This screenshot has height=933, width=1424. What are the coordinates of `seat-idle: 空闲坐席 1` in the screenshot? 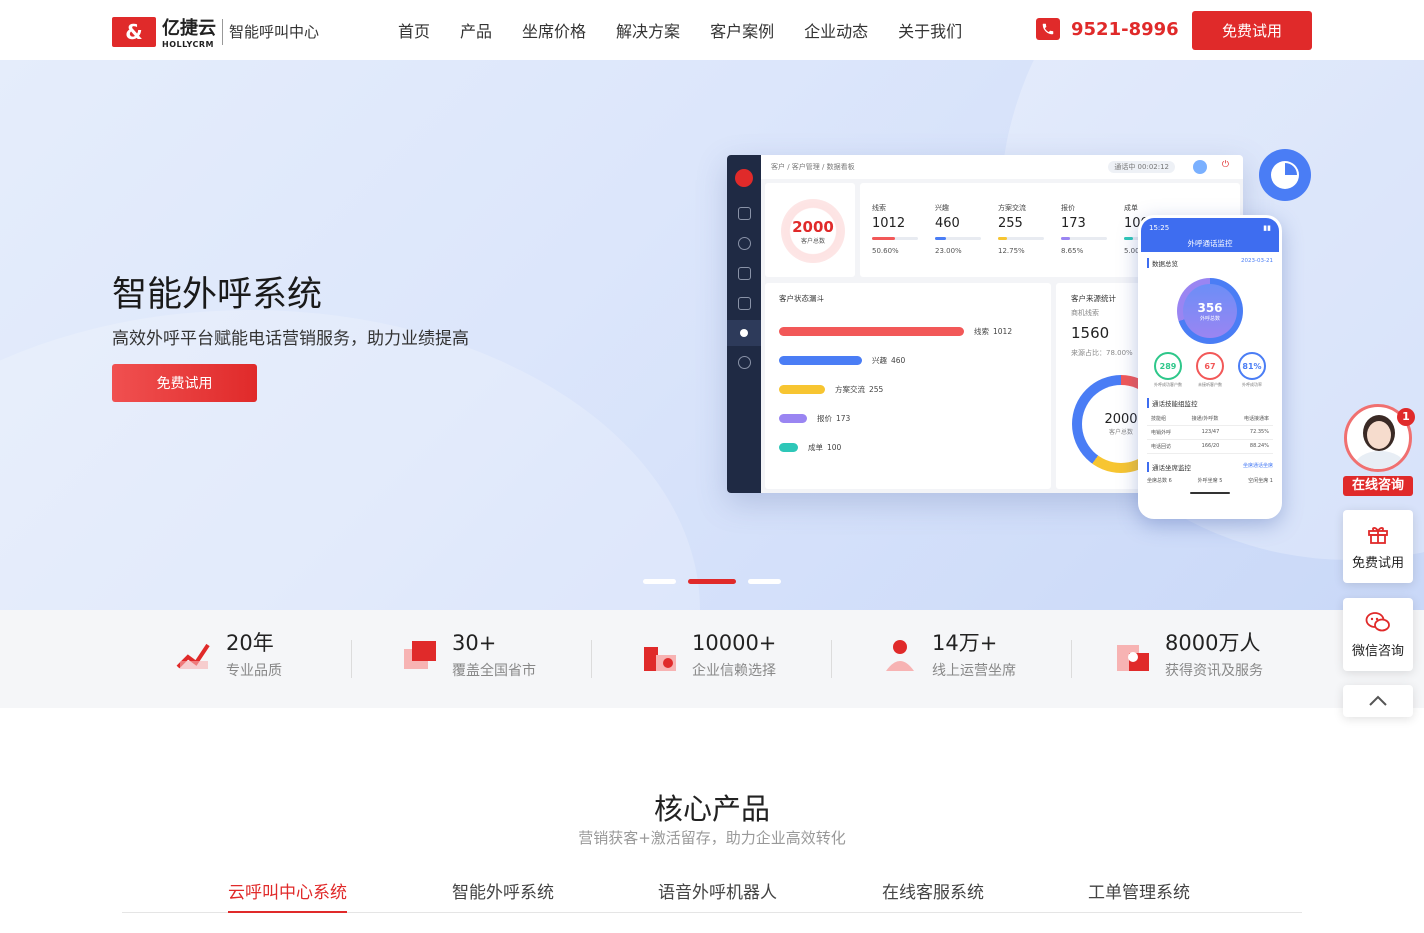 It's located at (1260, 481).